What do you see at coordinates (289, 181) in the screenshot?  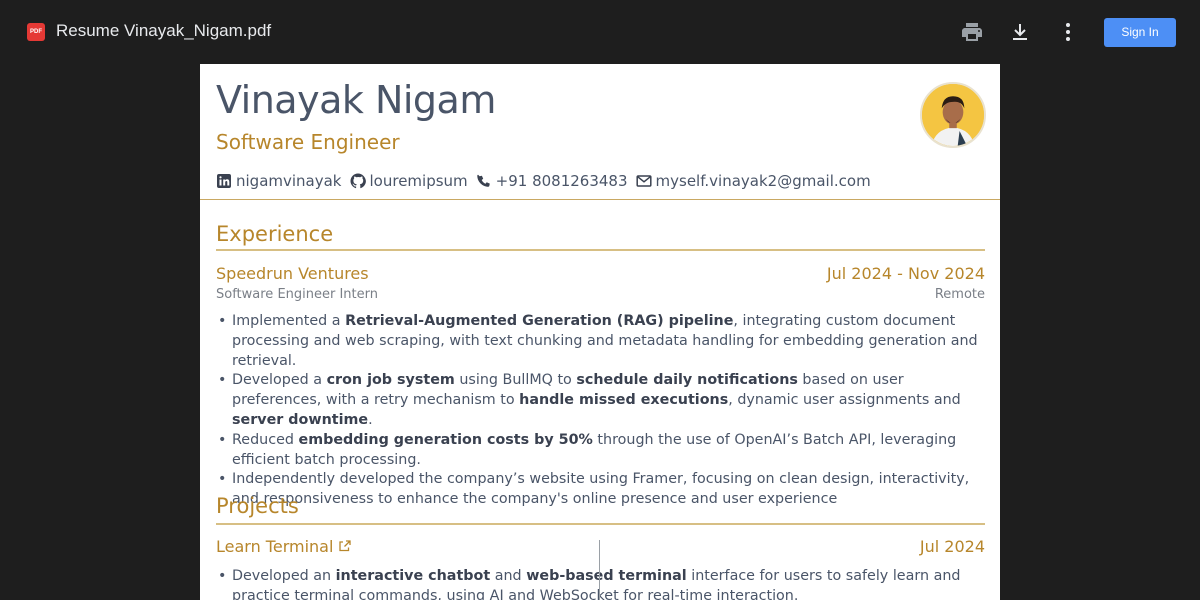 I see `linkedin-handle: nigamvinayak` at bounding box center [289, 181].